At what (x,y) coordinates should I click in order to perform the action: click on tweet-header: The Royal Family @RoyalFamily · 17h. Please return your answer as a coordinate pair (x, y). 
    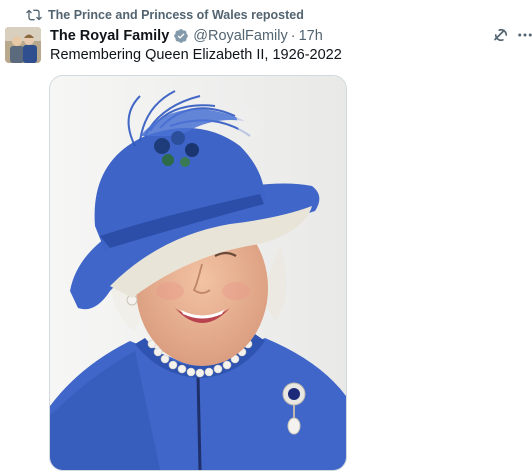
    Looking at the image, I should click on (186, 36).